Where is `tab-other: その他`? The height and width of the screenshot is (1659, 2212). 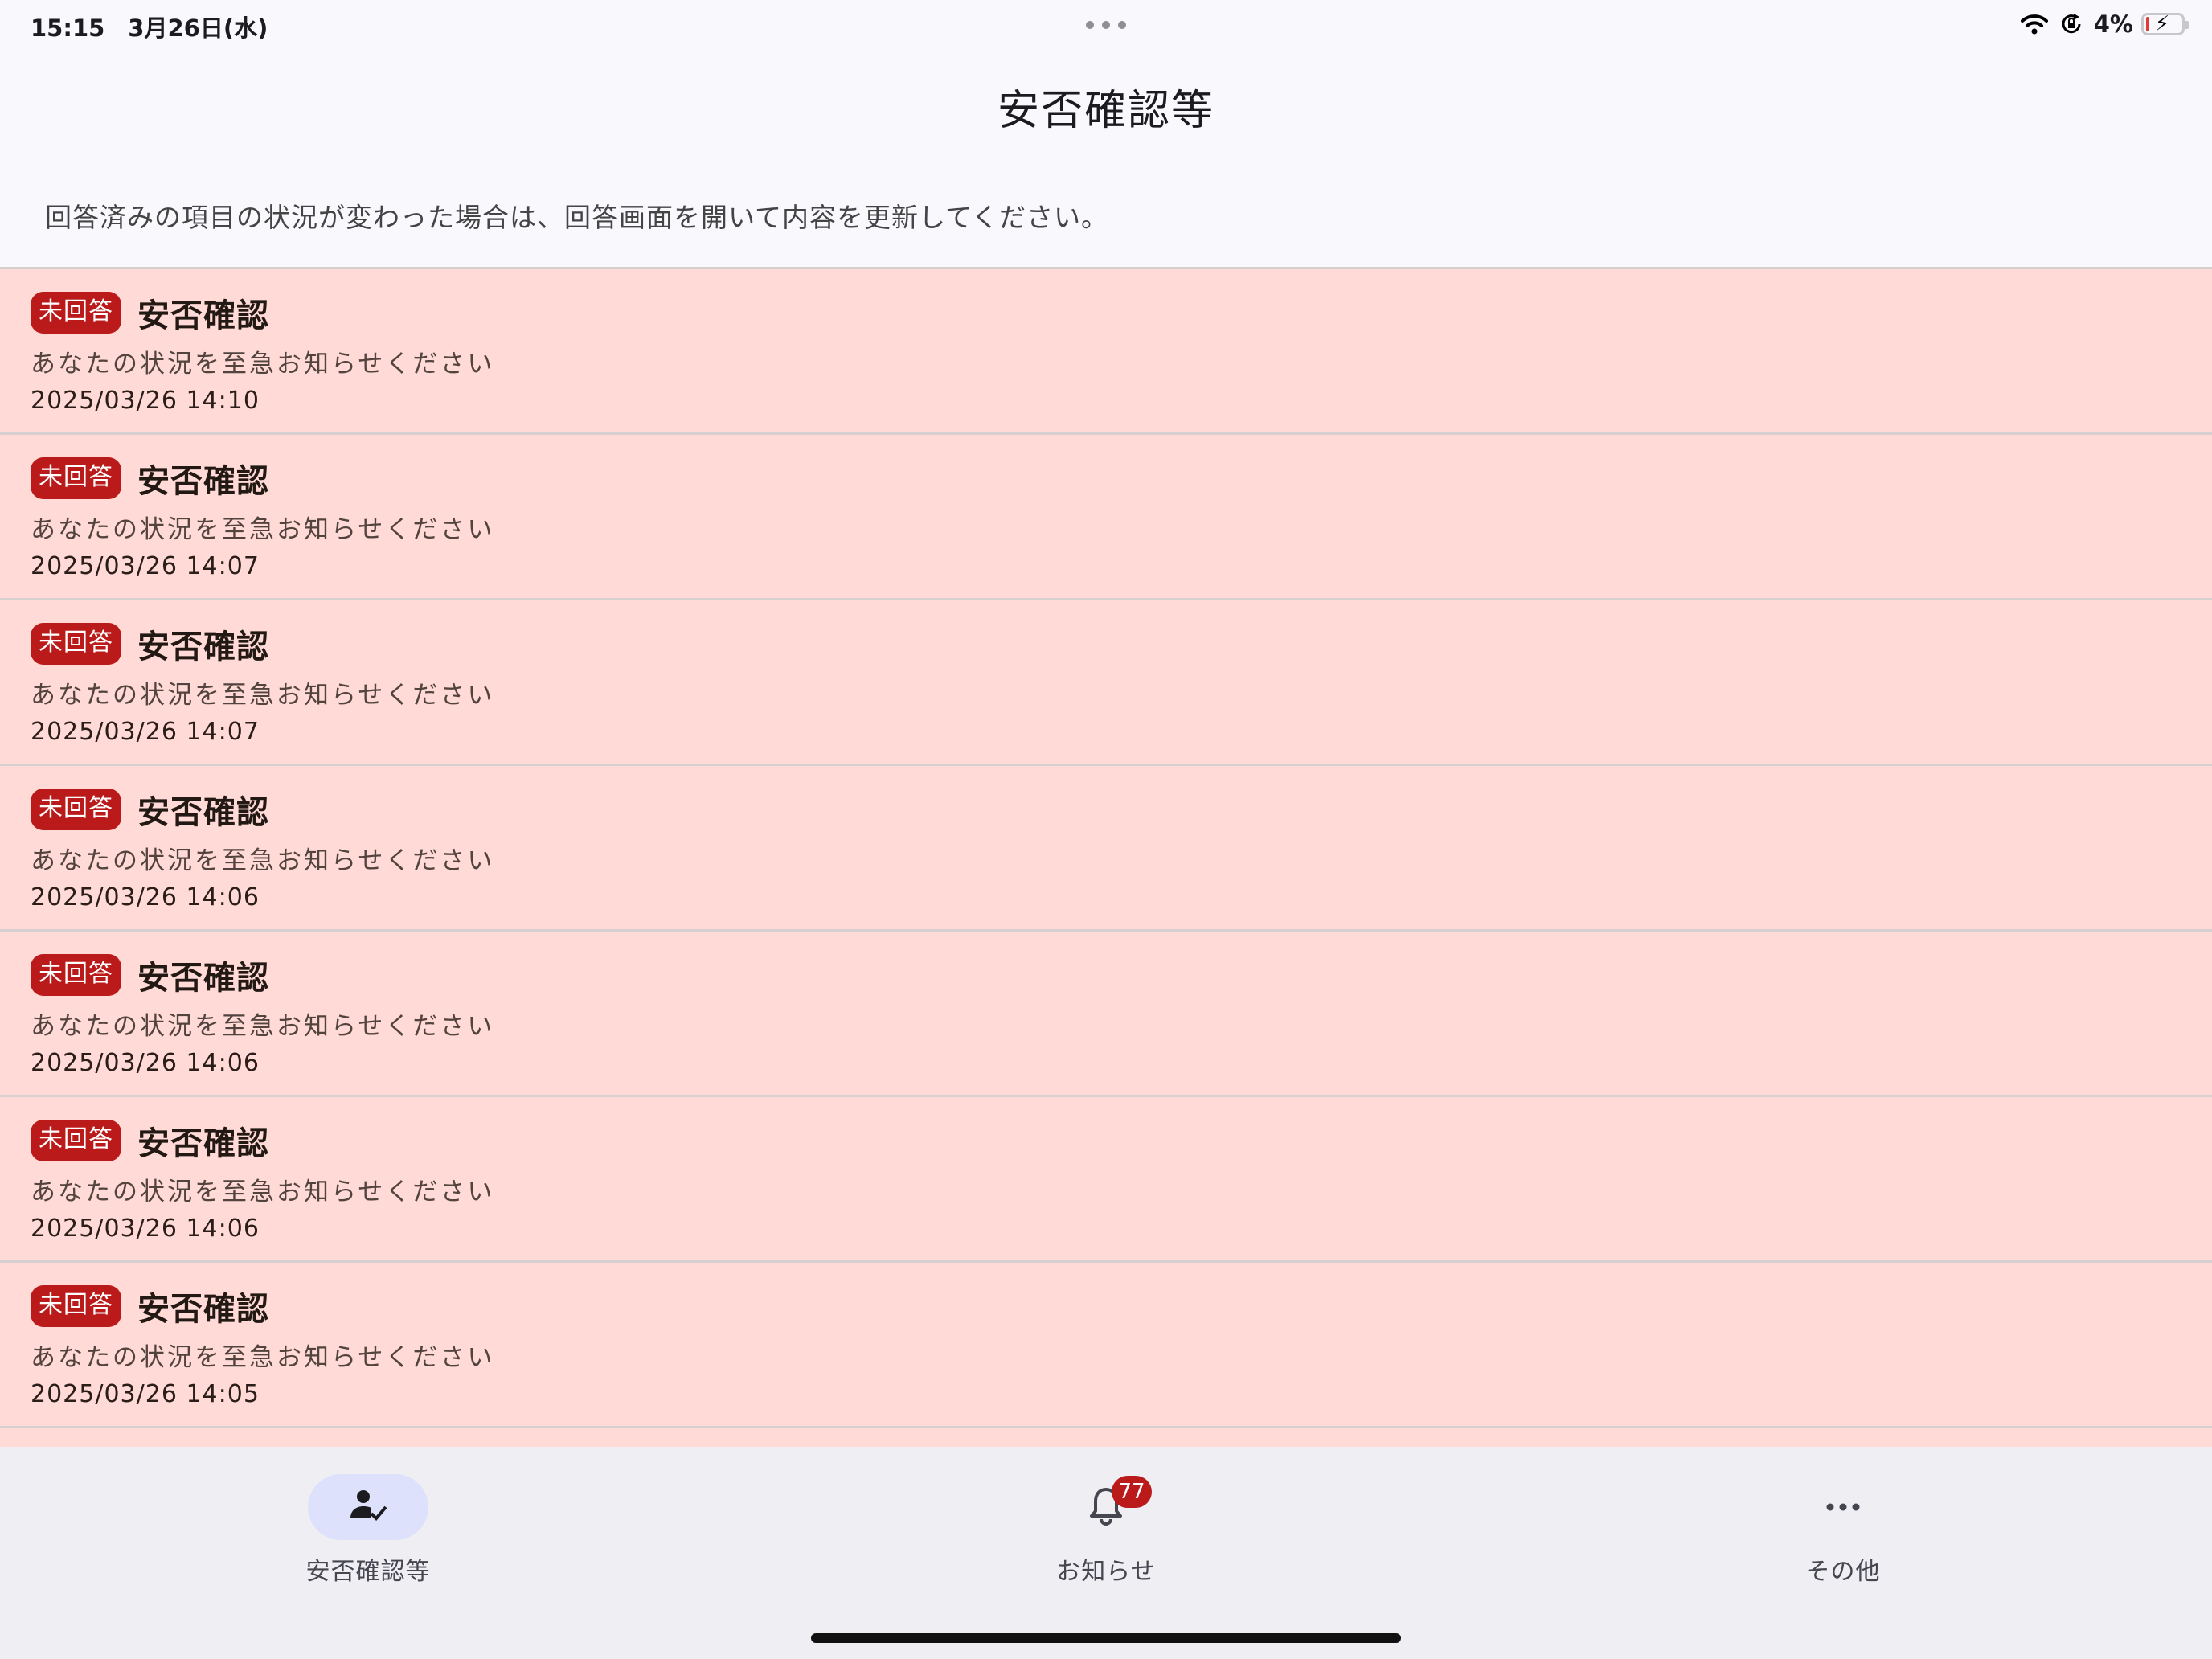 tab-other: その他 is located at coordinates (1843, 1542).